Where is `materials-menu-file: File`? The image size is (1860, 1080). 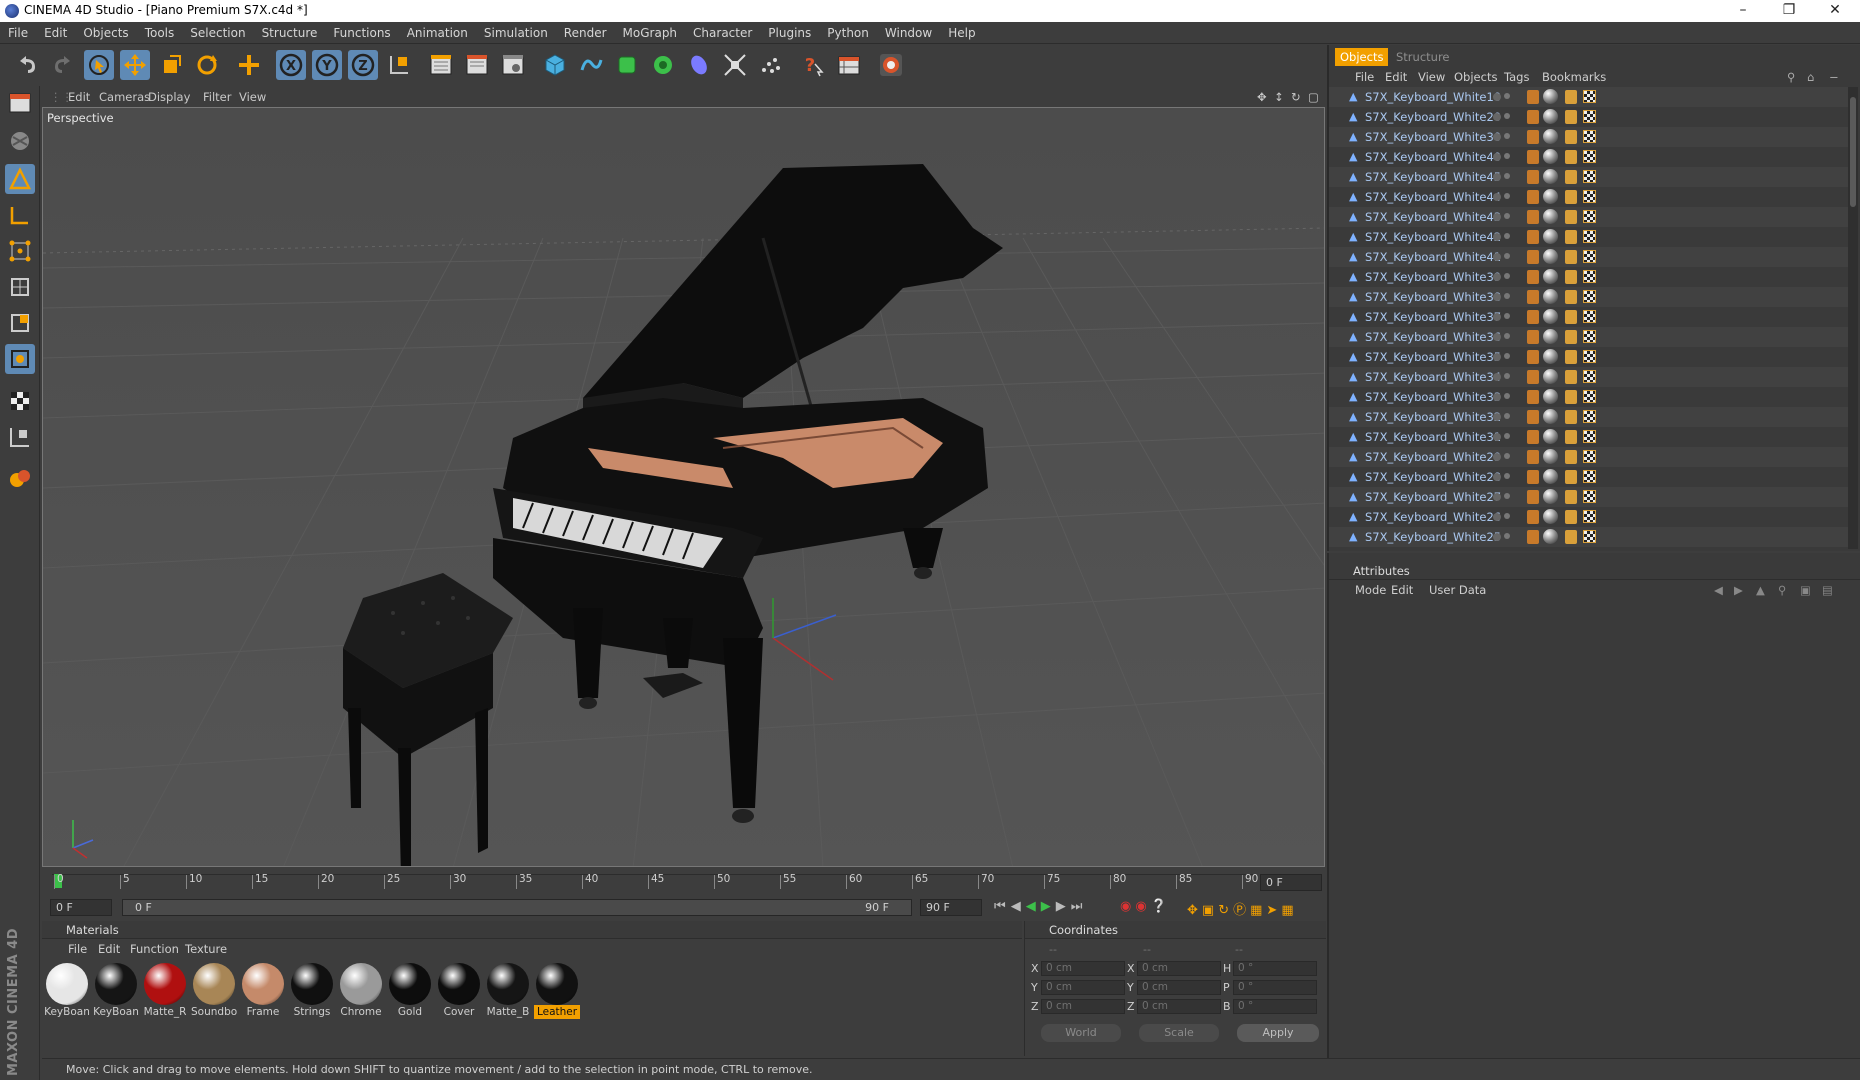 materials-menu-file: File is located at coordinates (77, 949).